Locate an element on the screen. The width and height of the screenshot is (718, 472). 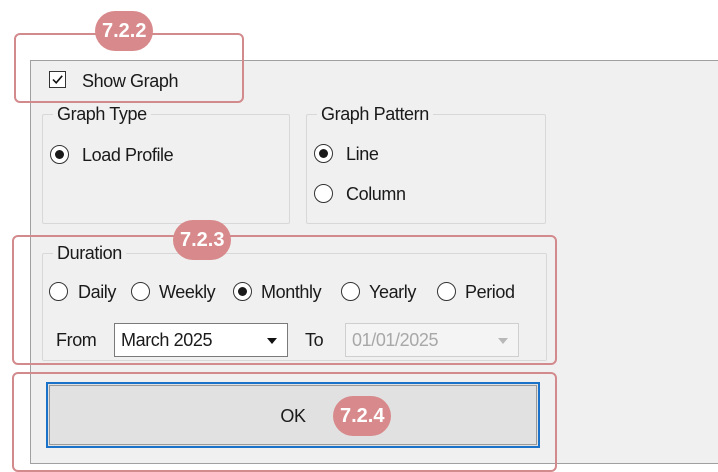
callout-badge-7-2-2: 7.2.2 is located at coordinates (124, 31).